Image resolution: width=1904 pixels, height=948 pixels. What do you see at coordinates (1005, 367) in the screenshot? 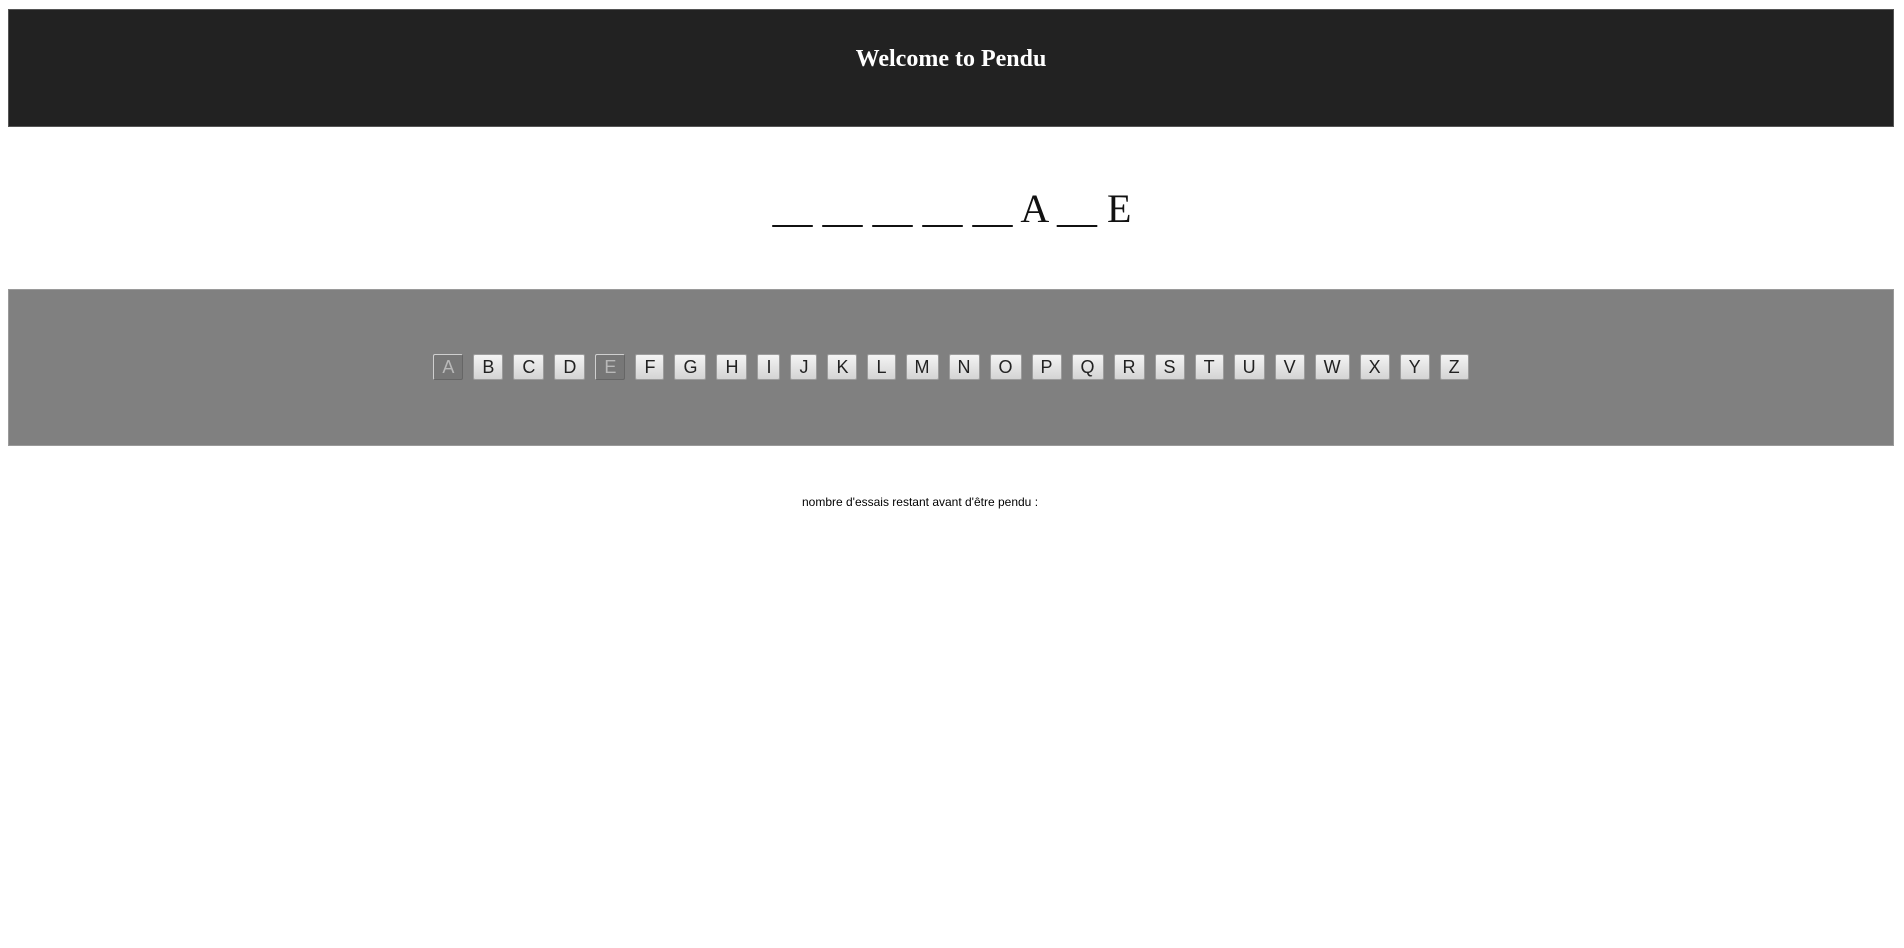
I see `letter-button-o: O` at bounding box center [1005, 367].